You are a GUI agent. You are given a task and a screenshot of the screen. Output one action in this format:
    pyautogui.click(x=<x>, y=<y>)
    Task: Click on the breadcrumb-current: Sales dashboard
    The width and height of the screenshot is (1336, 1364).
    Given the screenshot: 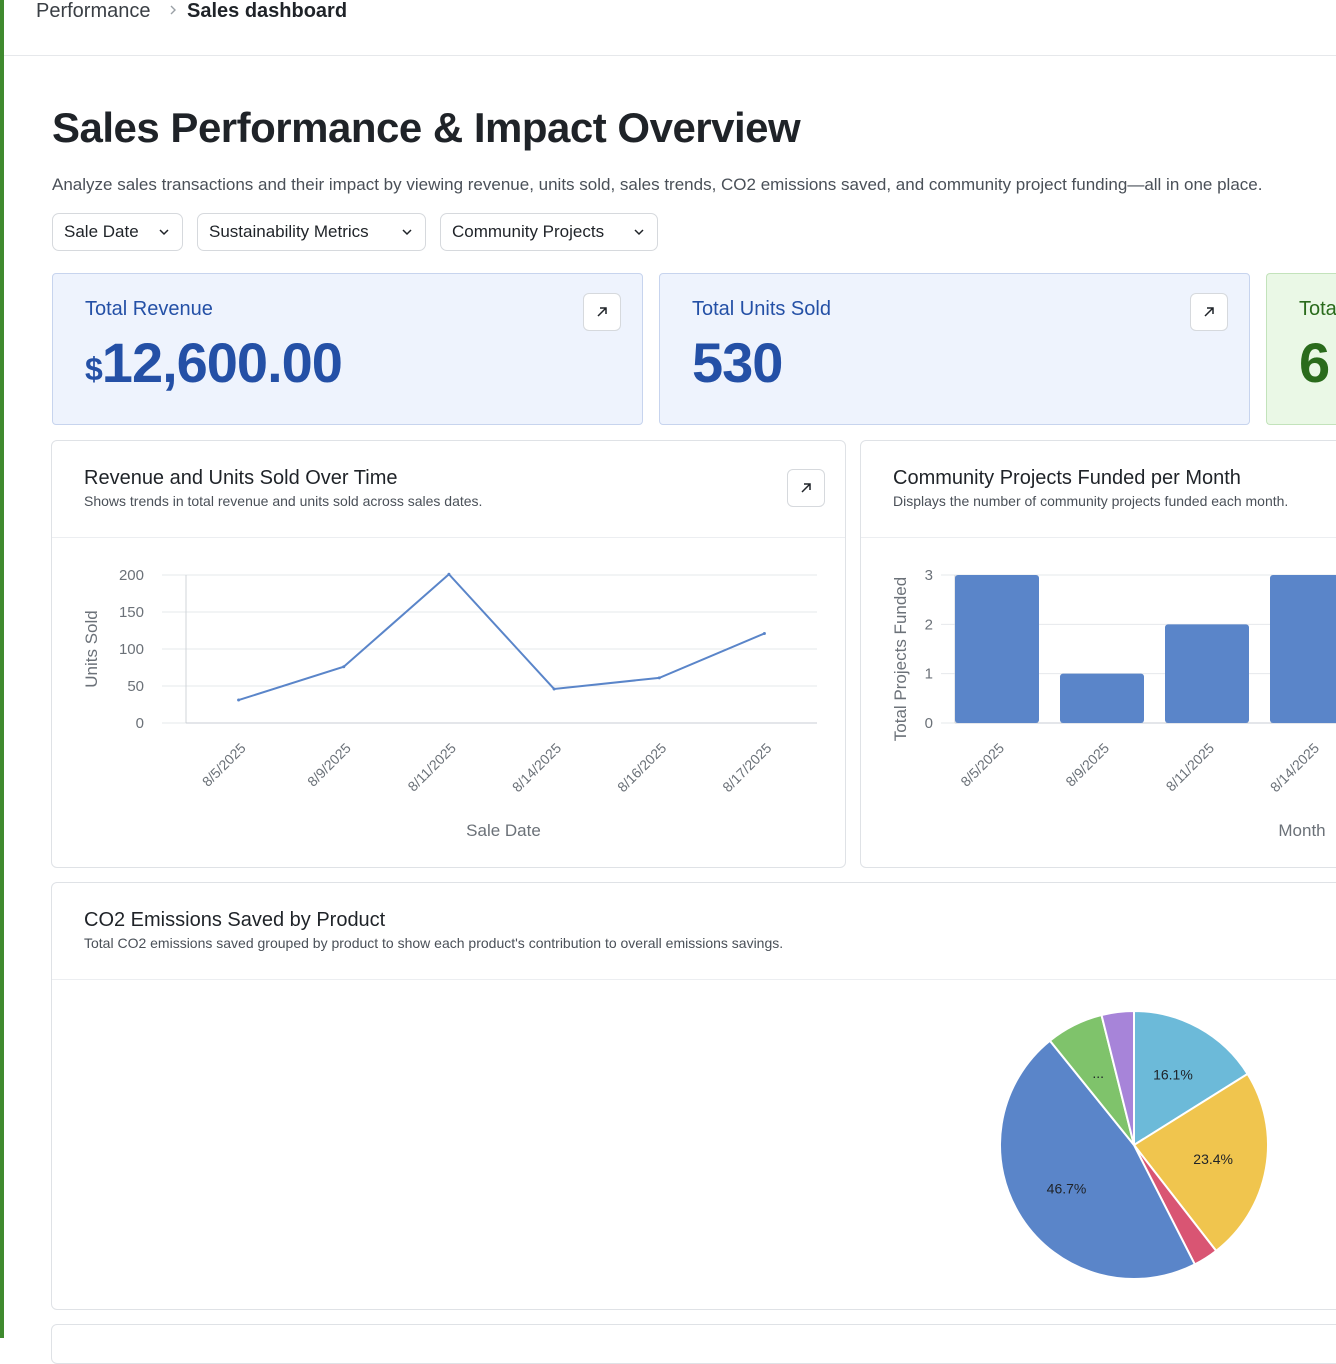 What is the action you would take?
    pyautogui.click(x=267, y=11)
    